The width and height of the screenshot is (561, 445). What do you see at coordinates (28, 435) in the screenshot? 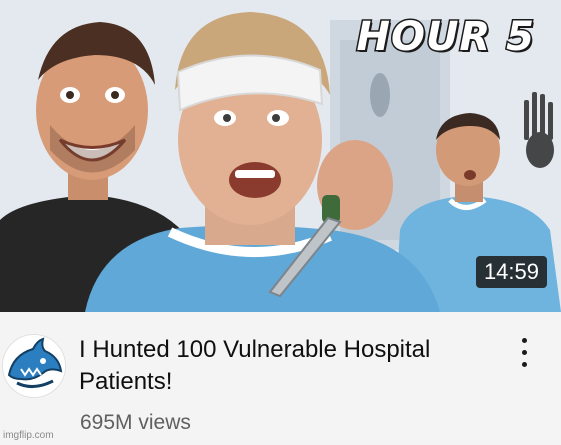
I see `imgflip-watermark: imgflip.com` at bounding box center [28, 435].